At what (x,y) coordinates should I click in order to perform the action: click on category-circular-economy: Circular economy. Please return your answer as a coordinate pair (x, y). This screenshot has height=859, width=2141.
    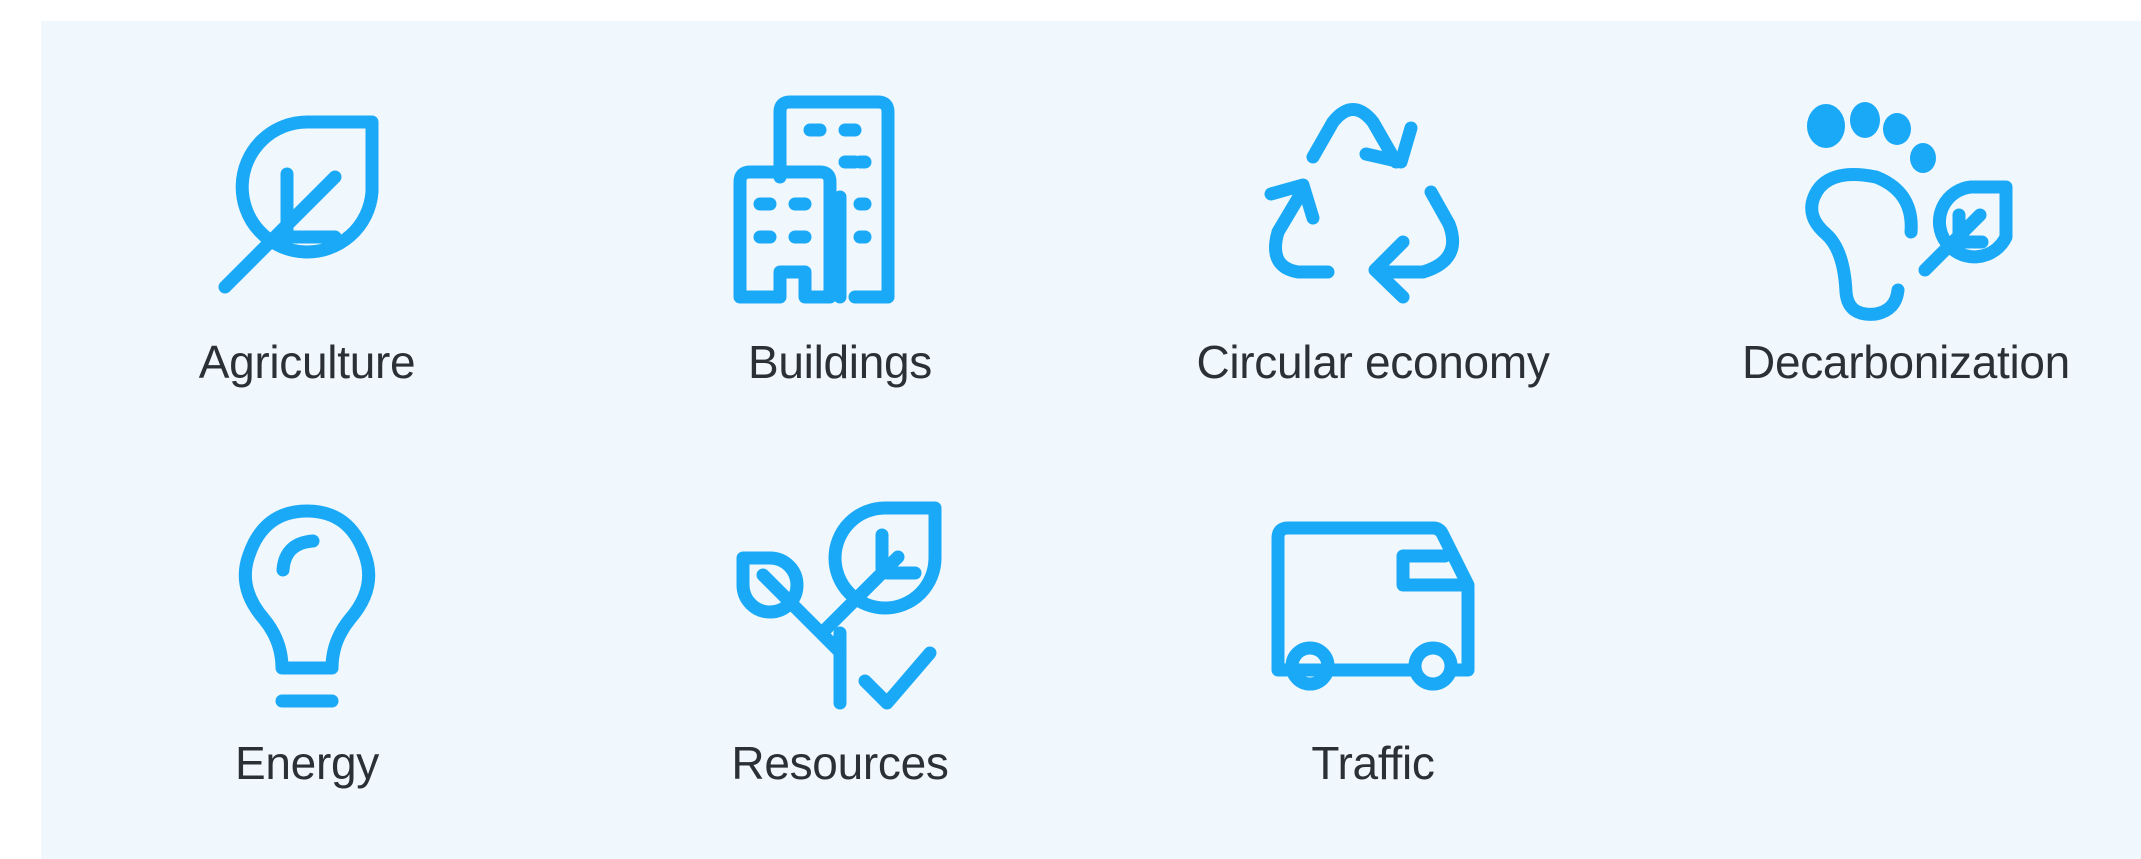
    Looking at the image, I should click on (1373, 272).